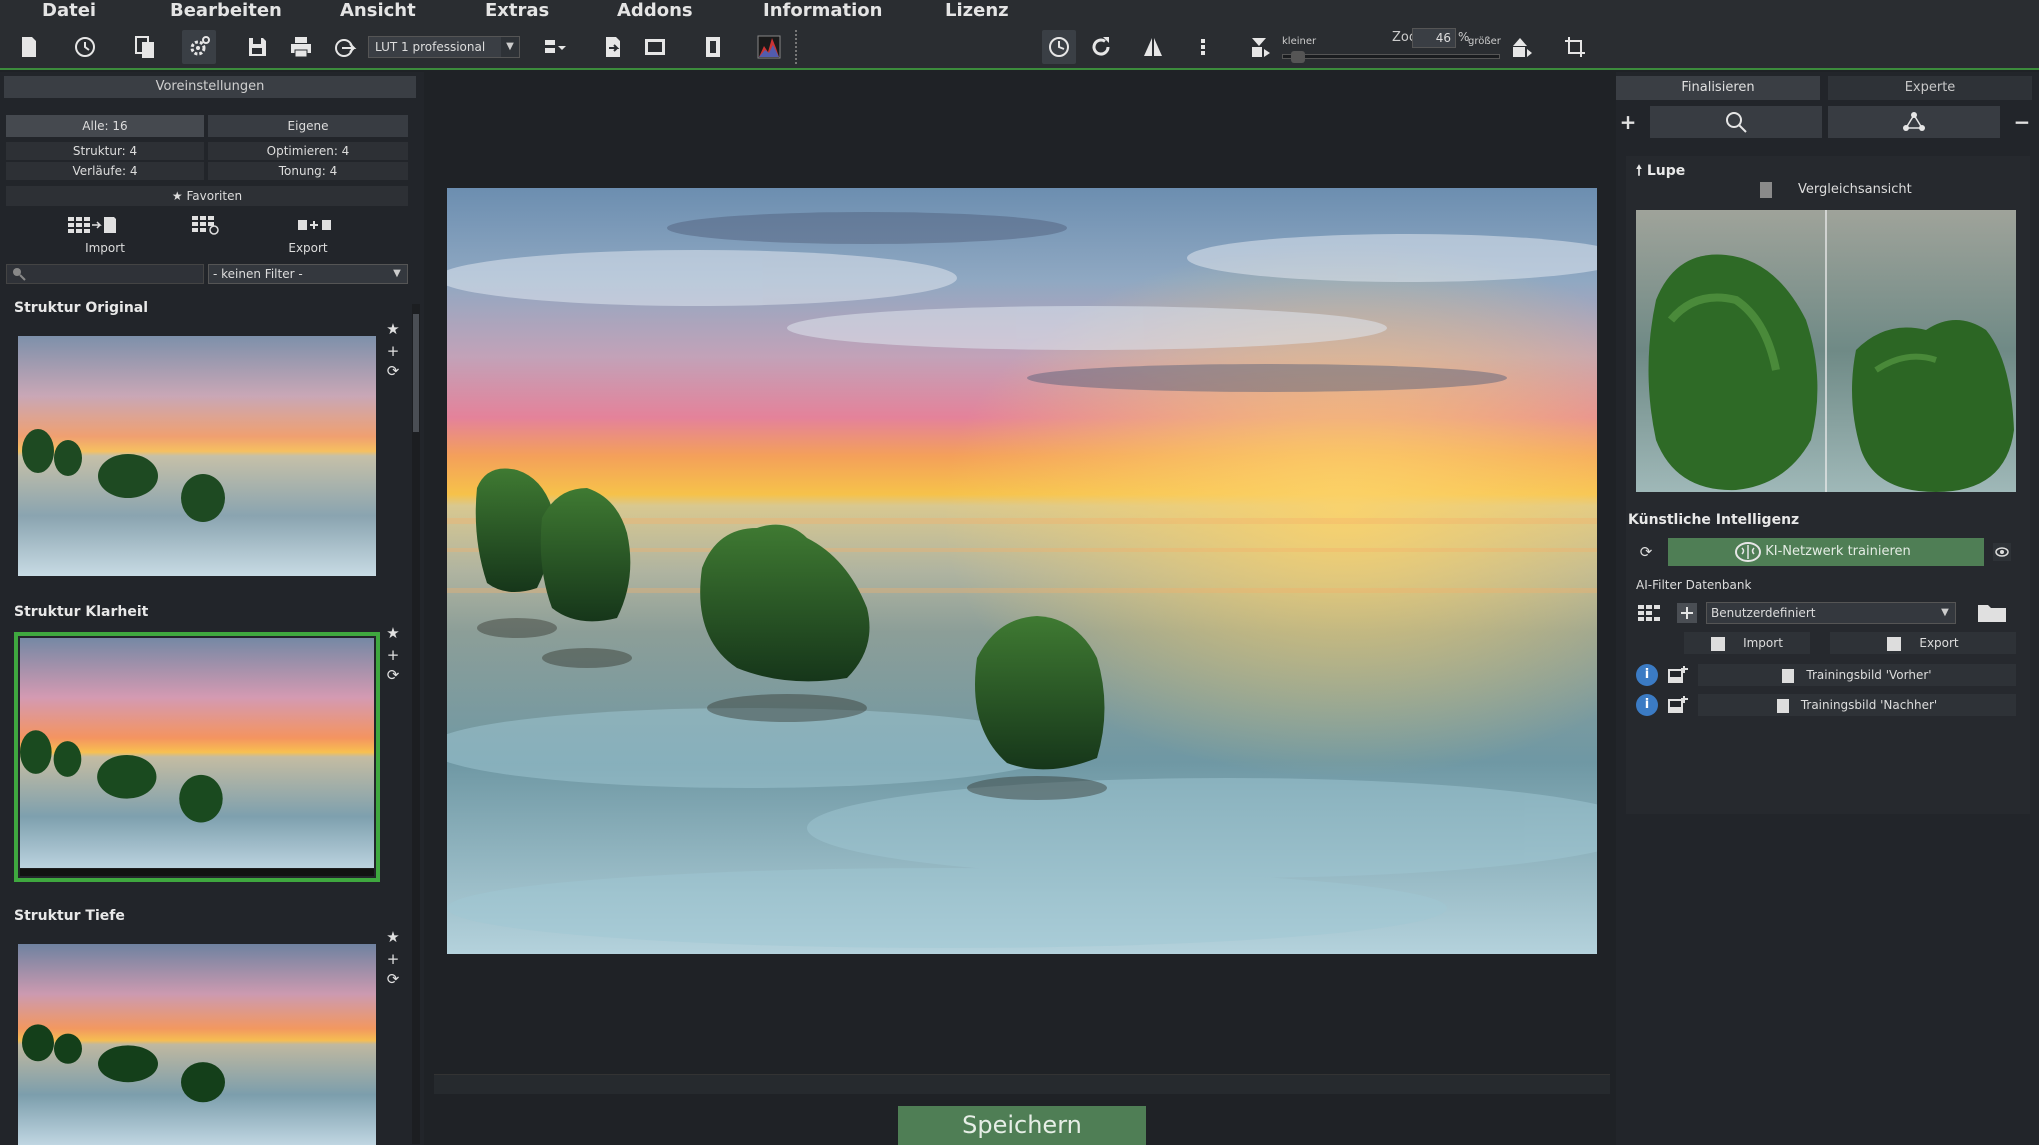  What do you see at coordinates (197, 757) in the screenshot?
I see `preset-thumbnail-struktur-klarheit` at bounding box center [197, 757].